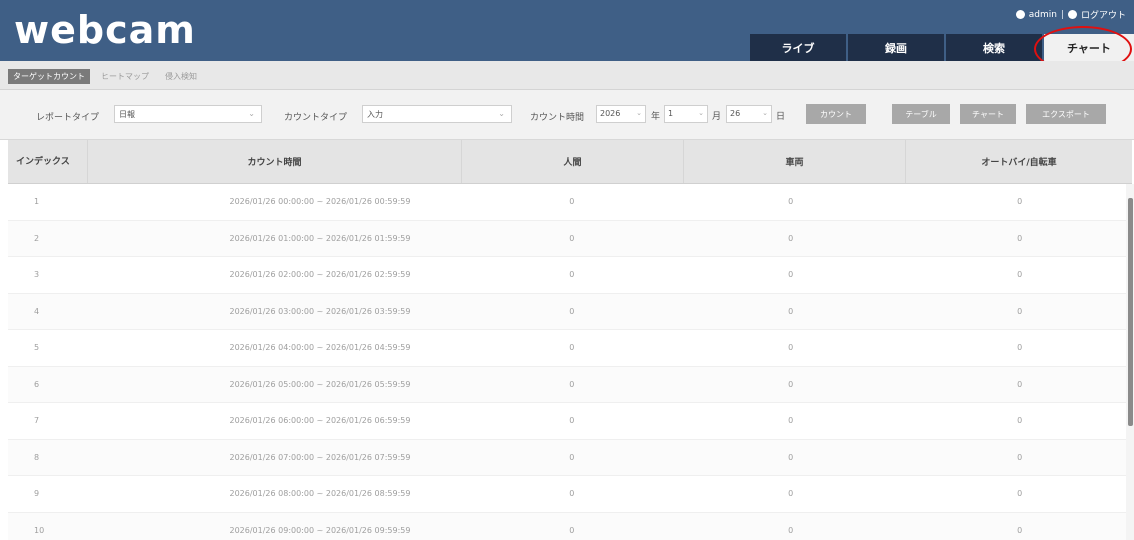  I want to click on tab-search: 検索, so click(994, 47).